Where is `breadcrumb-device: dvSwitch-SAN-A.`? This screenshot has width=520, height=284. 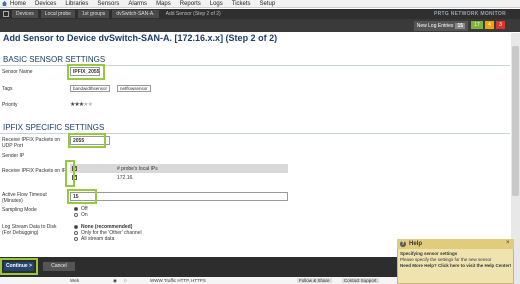
breadcrumb-device: dvSwitch-SAN-A. is located at coordinates (135, 14).